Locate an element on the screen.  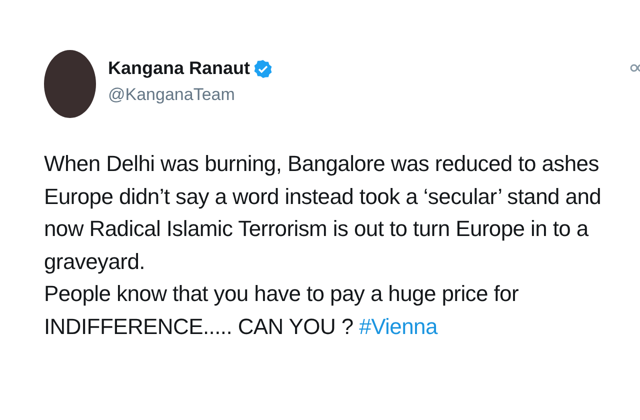
more-icon is located at coordinates (635, 68).